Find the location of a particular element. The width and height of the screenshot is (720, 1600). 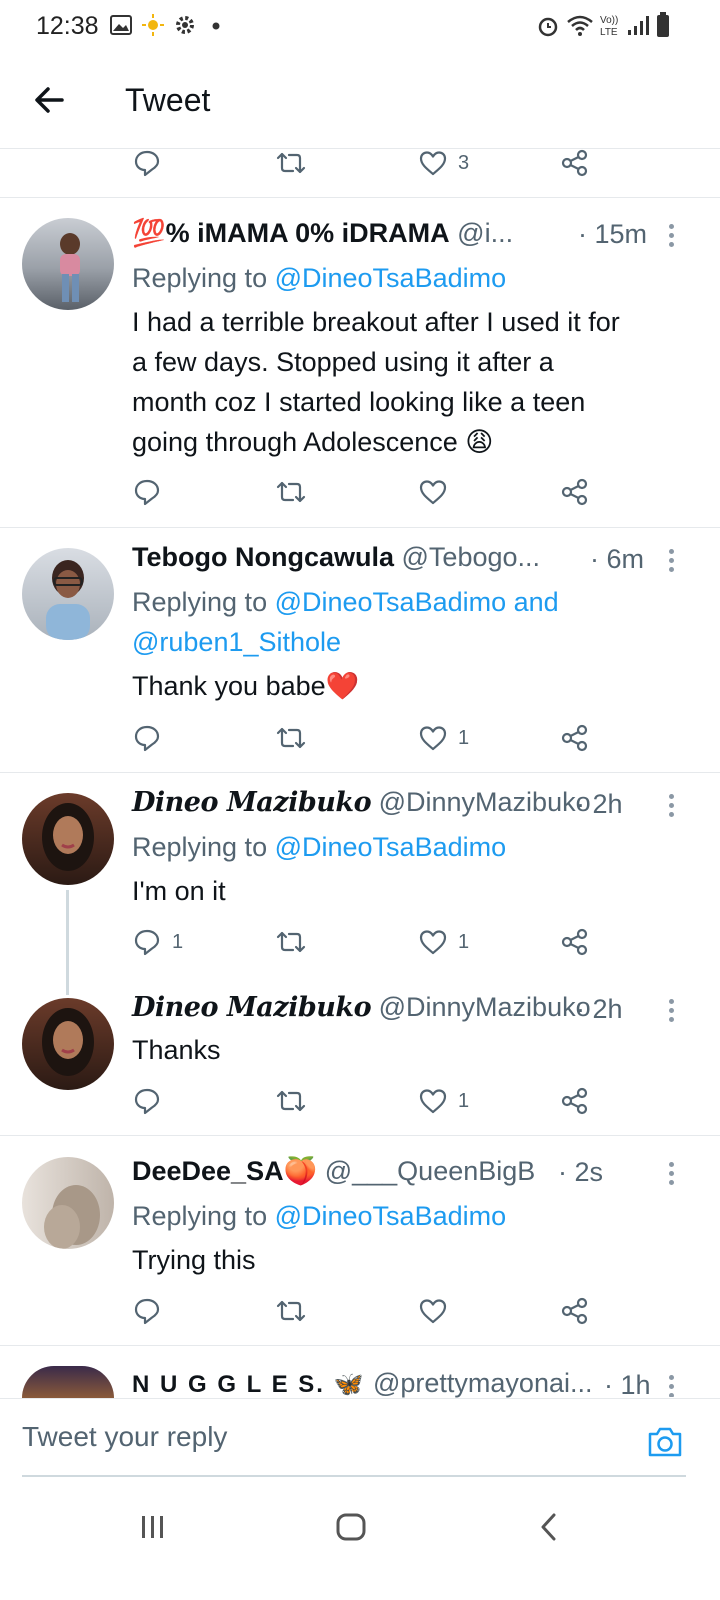

divider is located at coordinates (360, 197).